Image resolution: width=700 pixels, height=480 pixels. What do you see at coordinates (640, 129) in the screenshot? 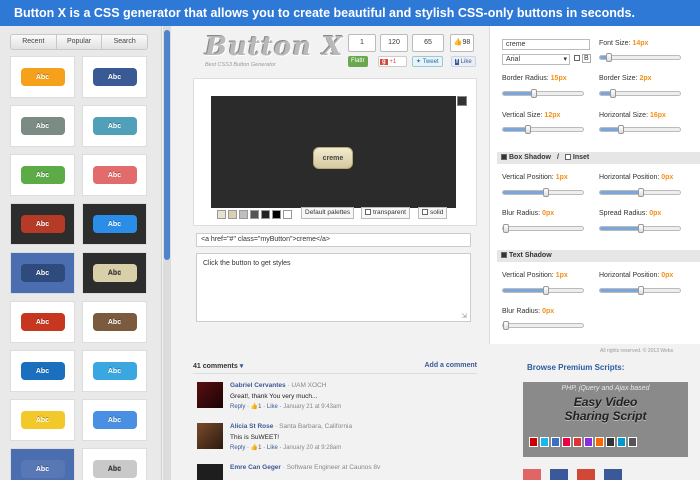
I see `horizontal-size-slider` at bounding box center [640, 129].